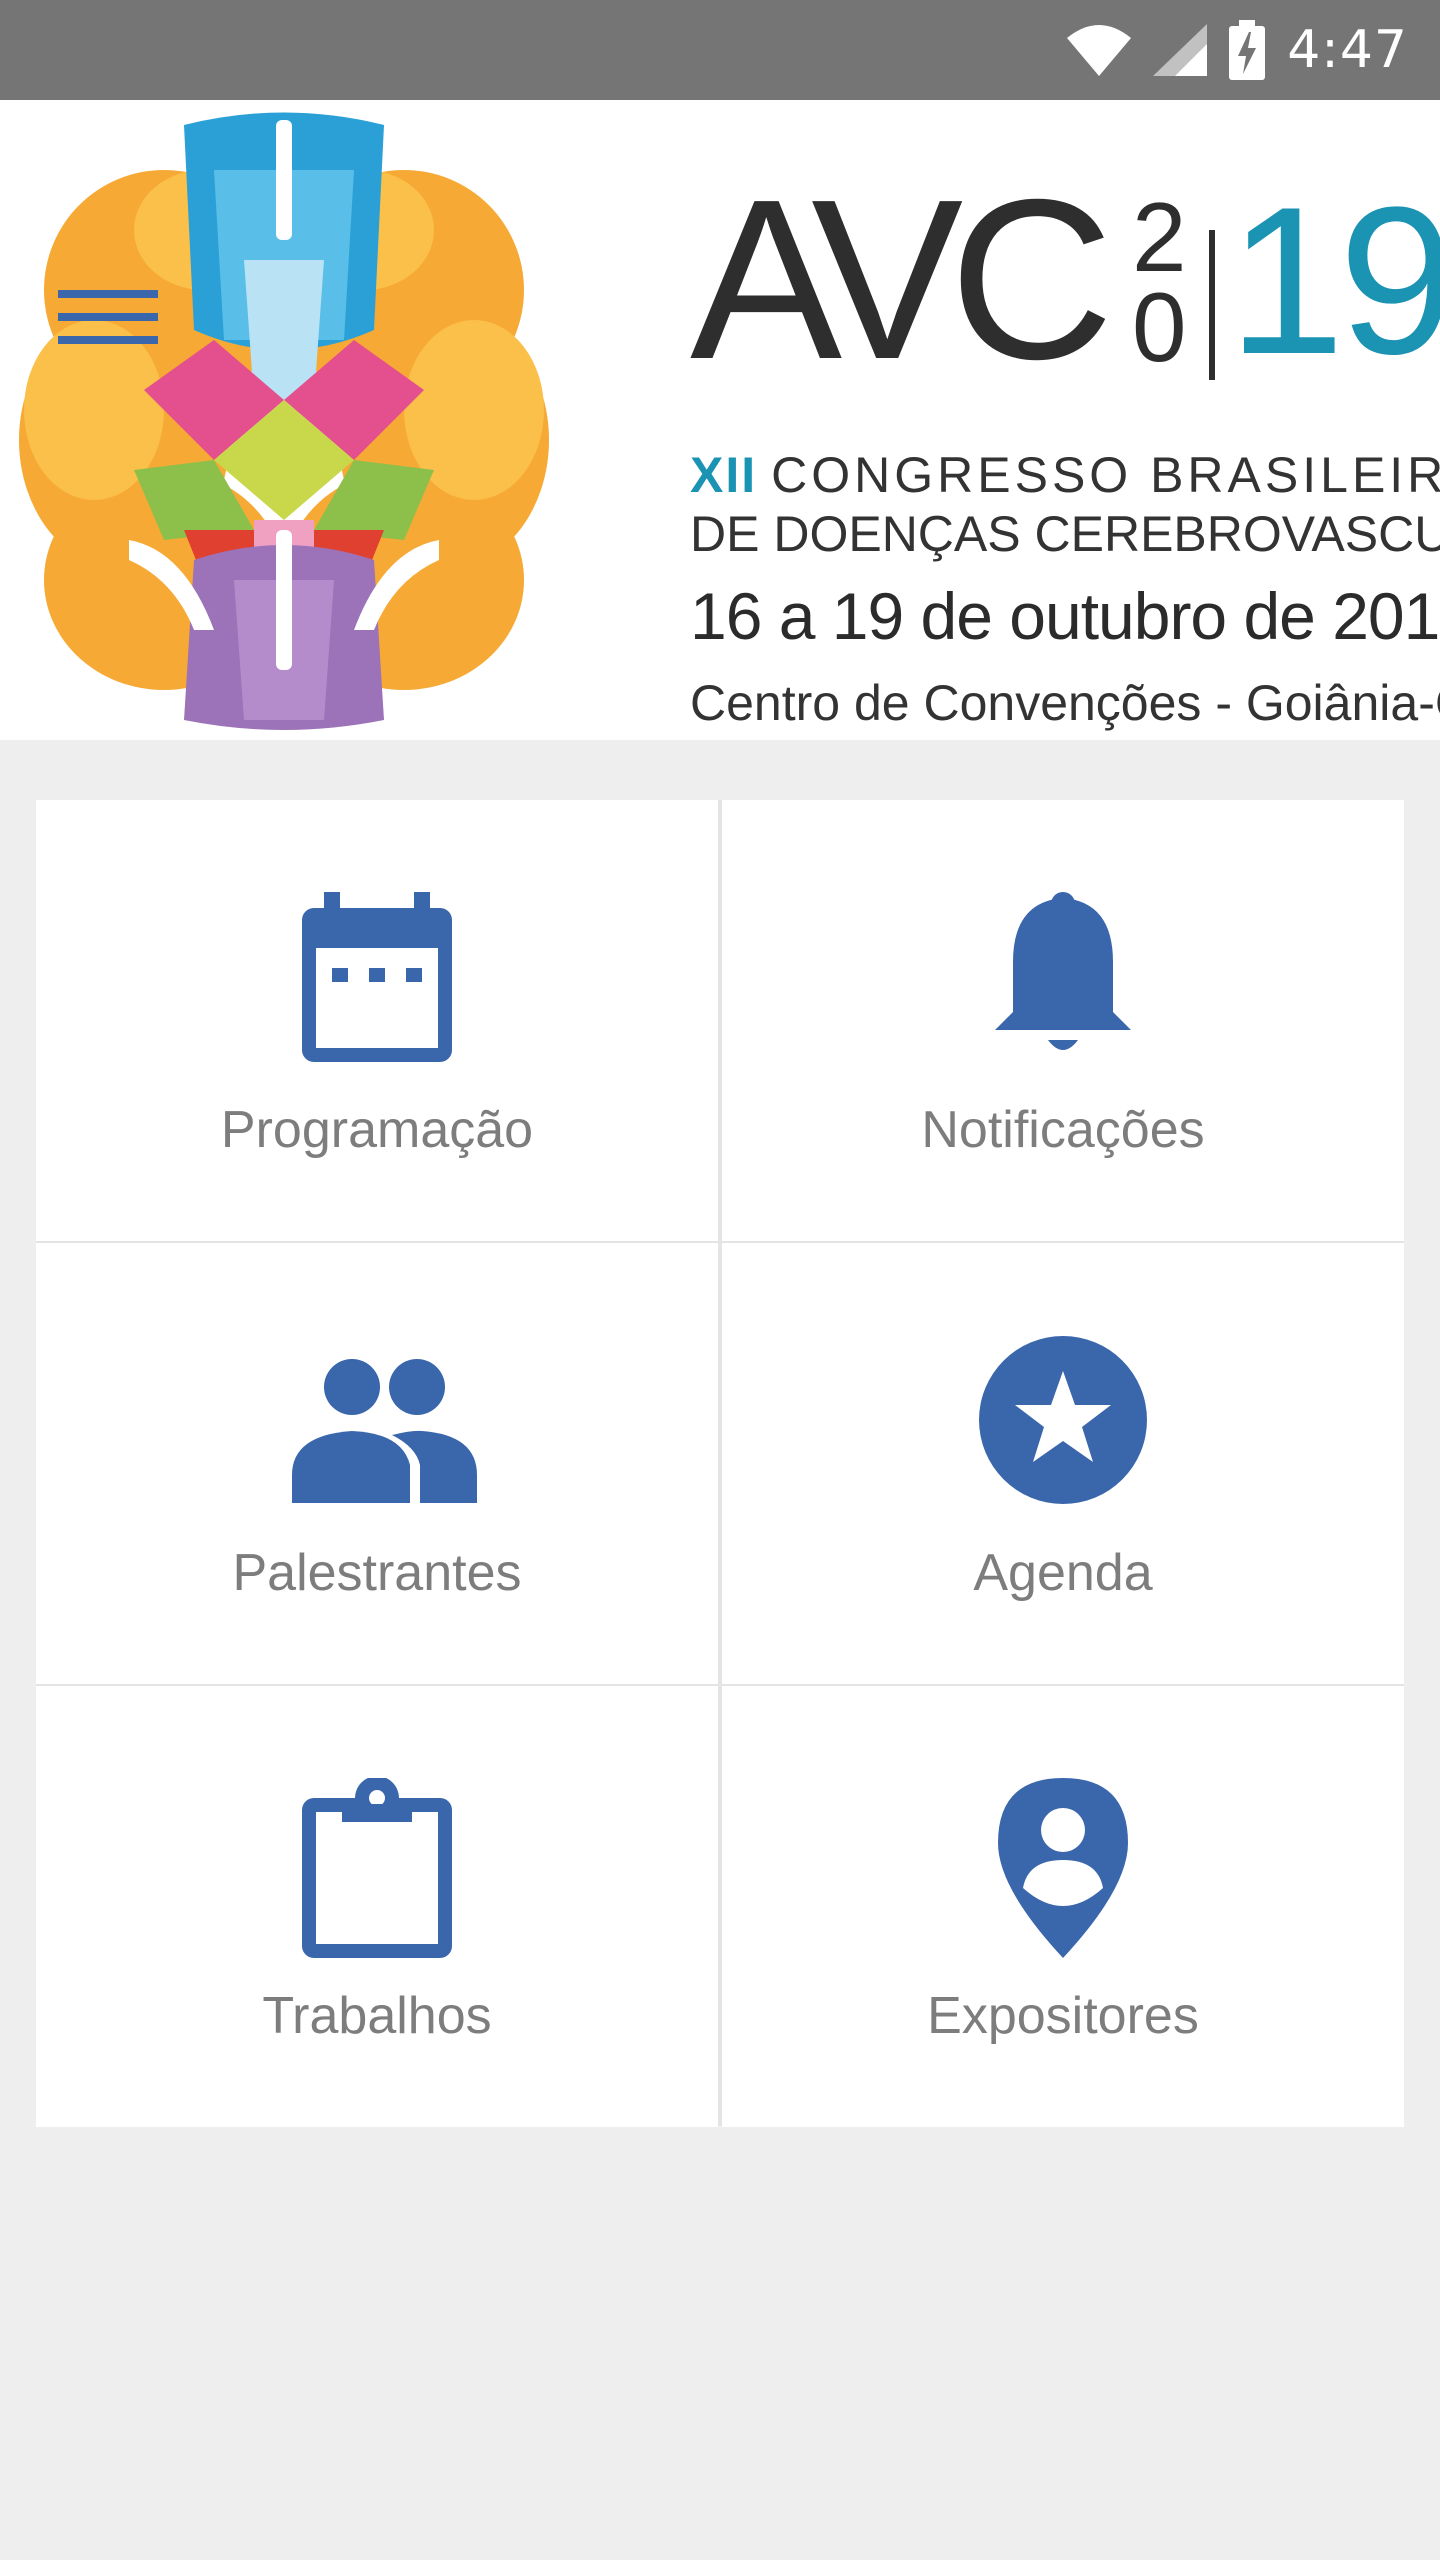 The width and height of the screenshot is (1440, 2560). I want to click on clock: 4:47, so click(1347, 50).